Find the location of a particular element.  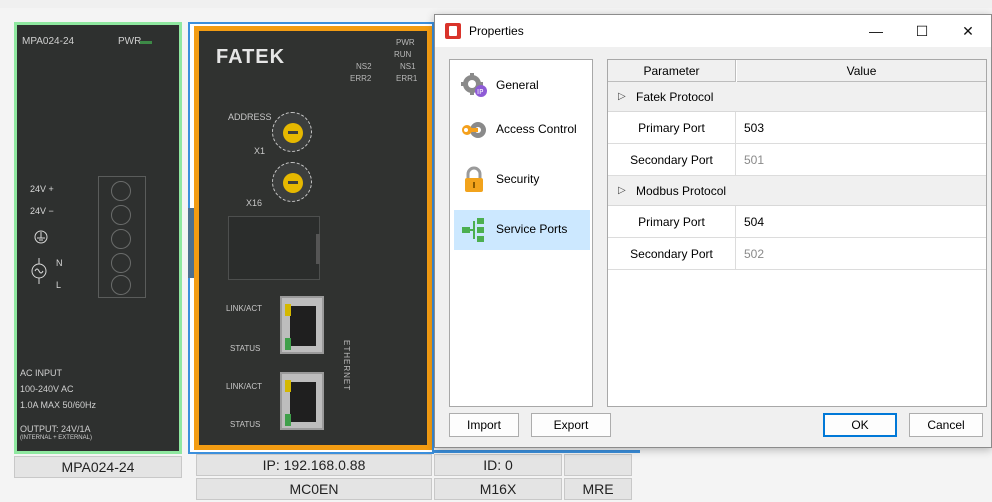

category-item-service-ports: Service Ports is located at coordinates (522, 230).